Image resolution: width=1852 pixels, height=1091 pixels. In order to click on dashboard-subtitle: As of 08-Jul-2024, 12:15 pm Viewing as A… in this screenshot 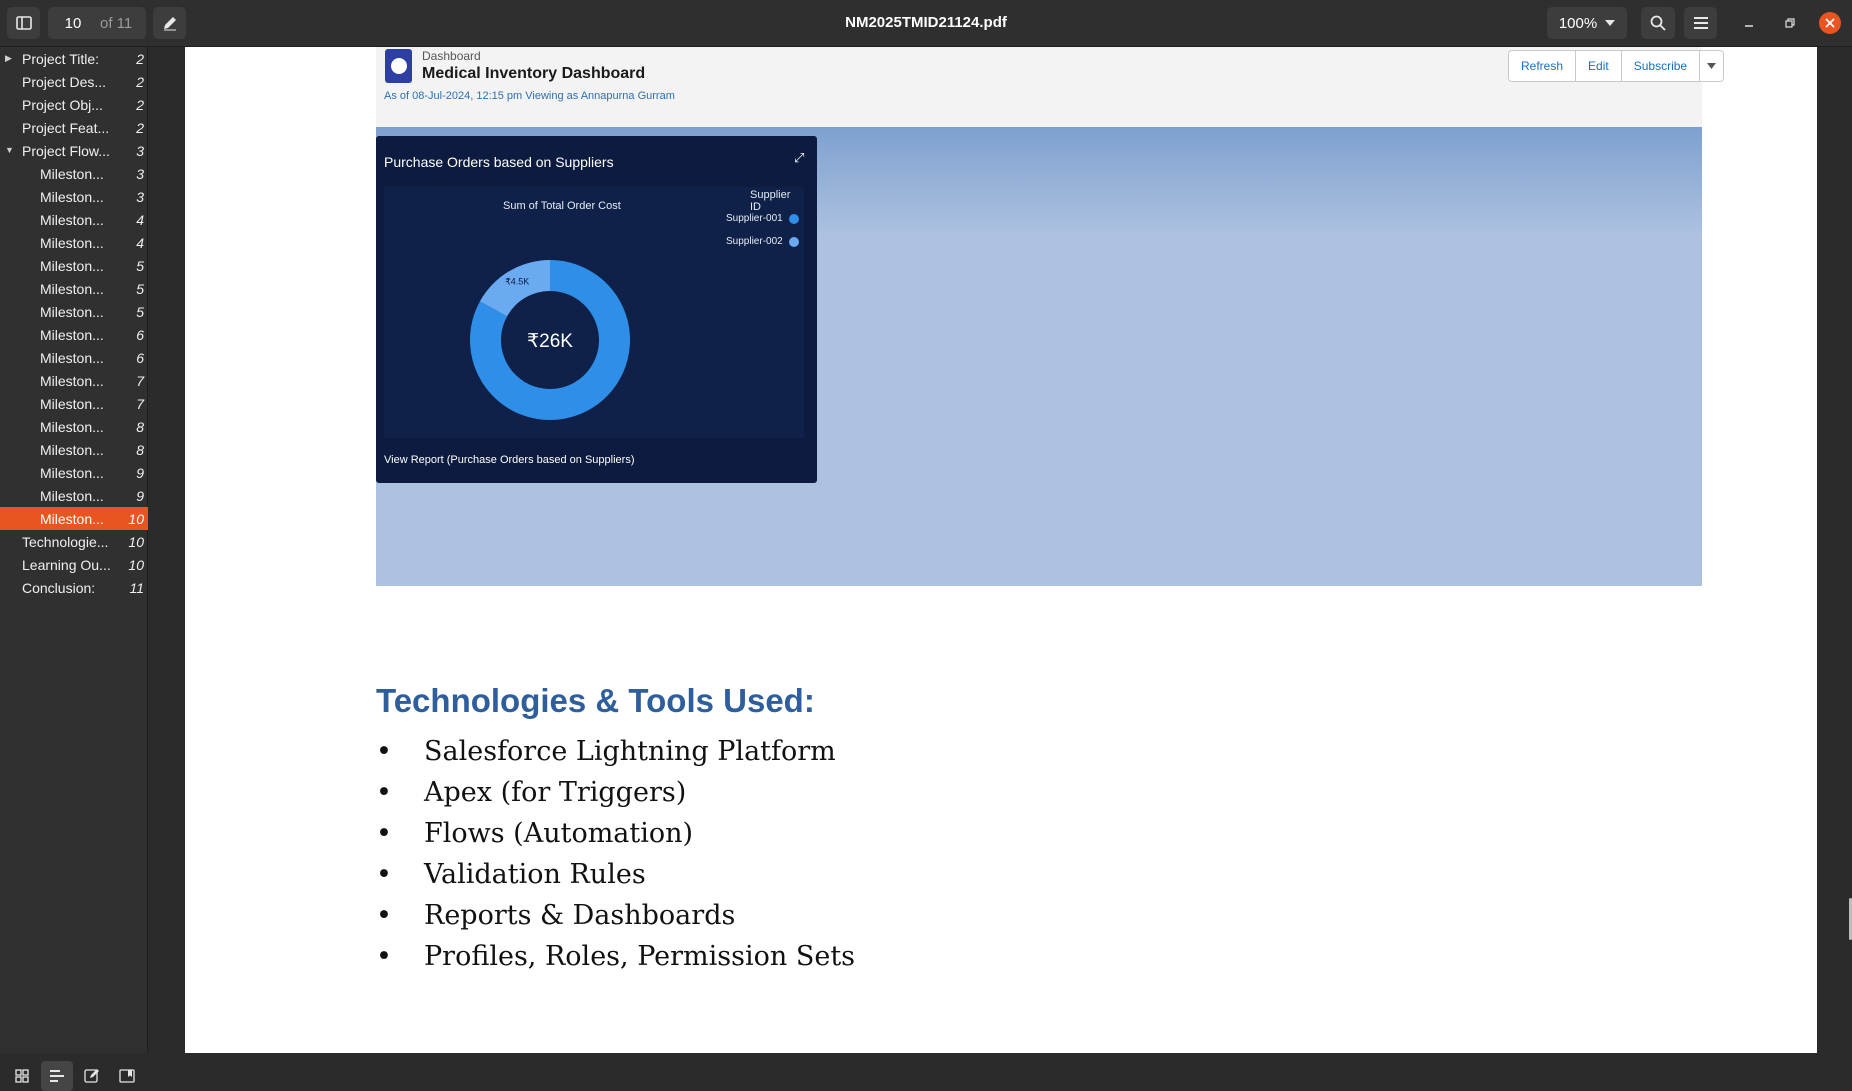, I will do `click(529, 96)`.